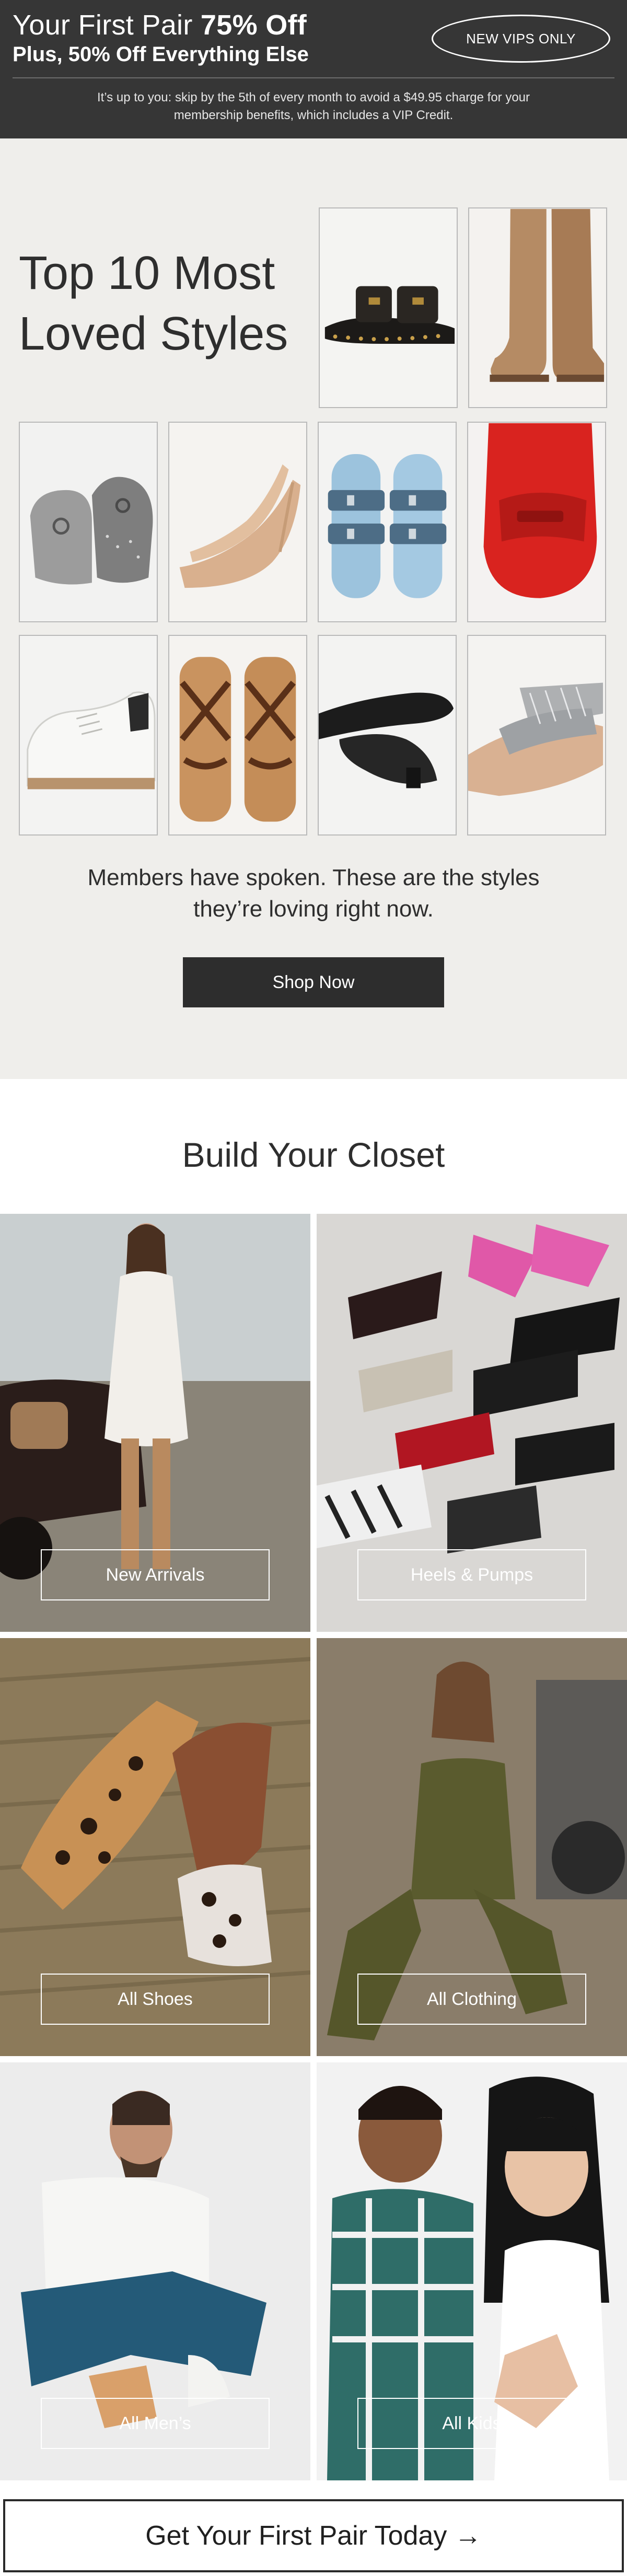  Describe the element at coordinates (155, 2271) in the screenshot. I see `category-all-mens: All Men’s` at that location.